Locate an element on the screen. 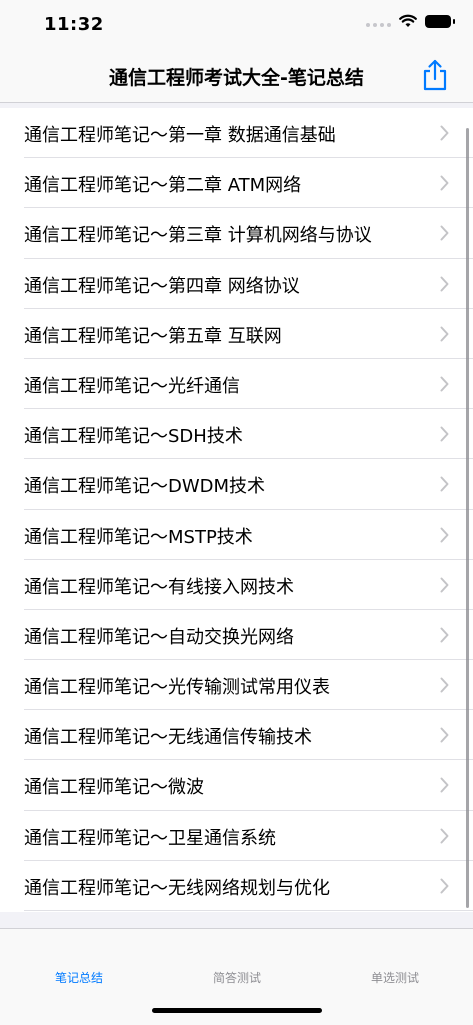  list-item: 通信工程师笔记～无线通信传输技术 is located at coordinates (236, 735).